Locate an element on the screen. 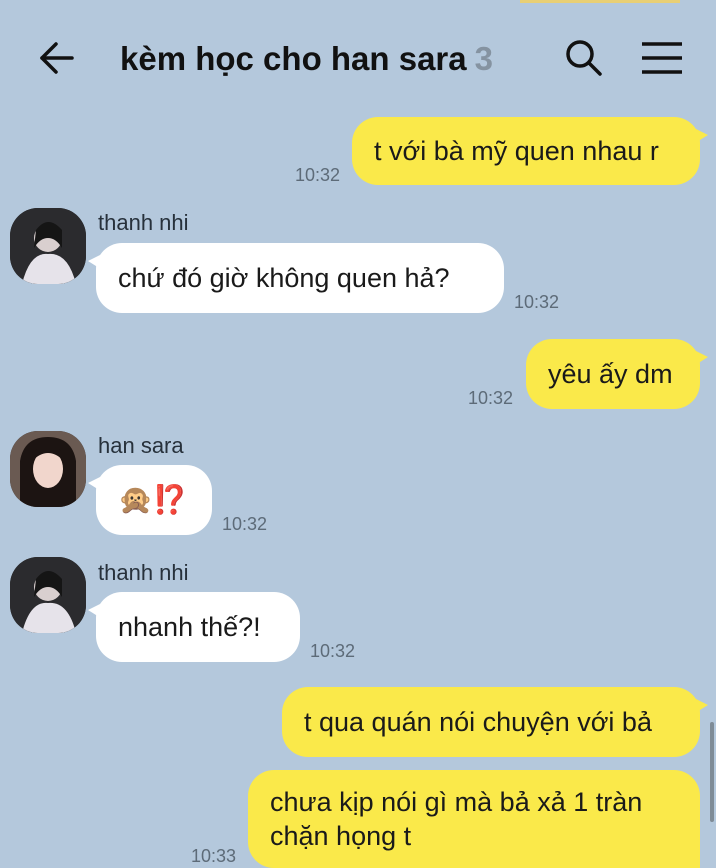 The height and width of the screenshot is (868, 716). my-message-bubble: t qua quán nói chuyện với bả is located at coordinates (495, 722).